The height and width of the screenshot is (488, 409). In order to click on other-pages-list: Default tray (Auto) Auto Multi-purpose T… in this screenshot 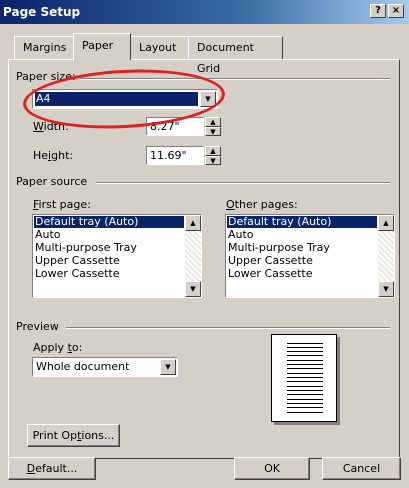, I will do `click(310, 256)`.